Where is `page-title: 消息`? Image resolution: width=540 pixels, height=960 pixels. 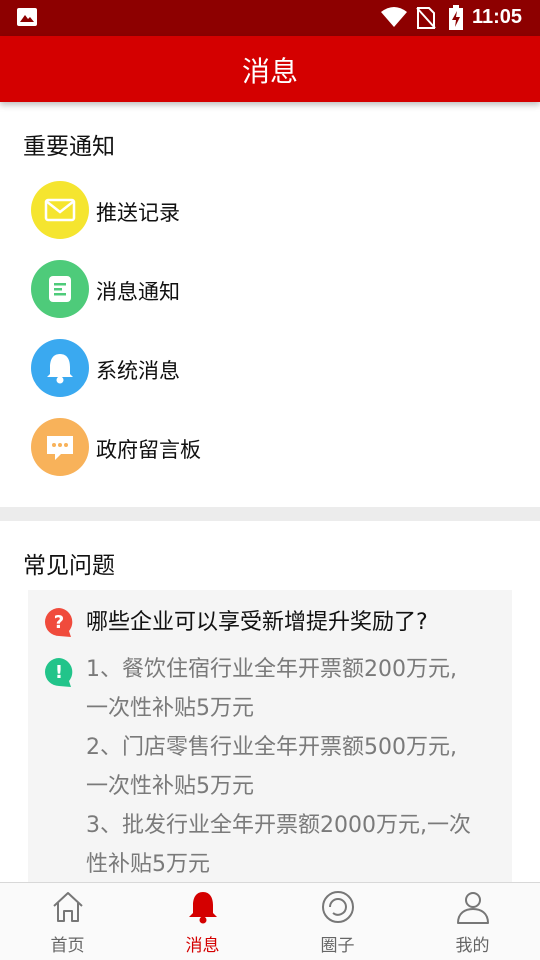 page-title: 消息 is located at coordinates (269, 71).